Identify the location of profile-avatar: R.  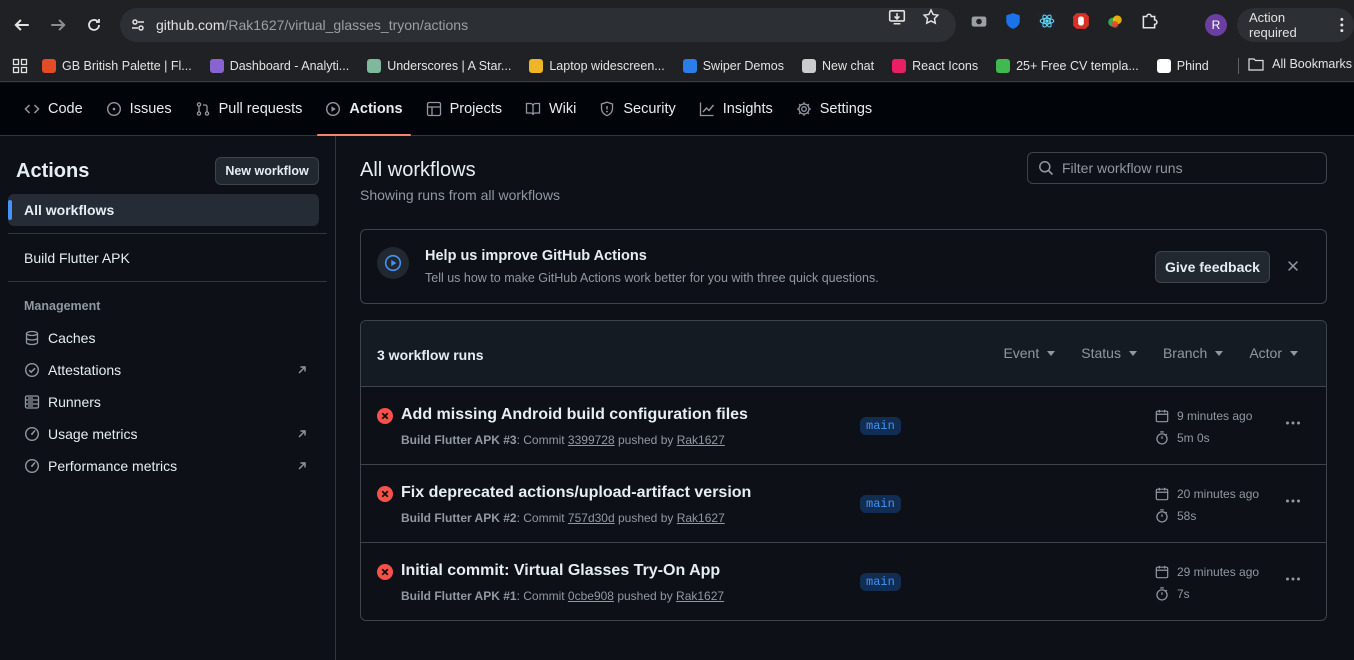
(1216, 25).